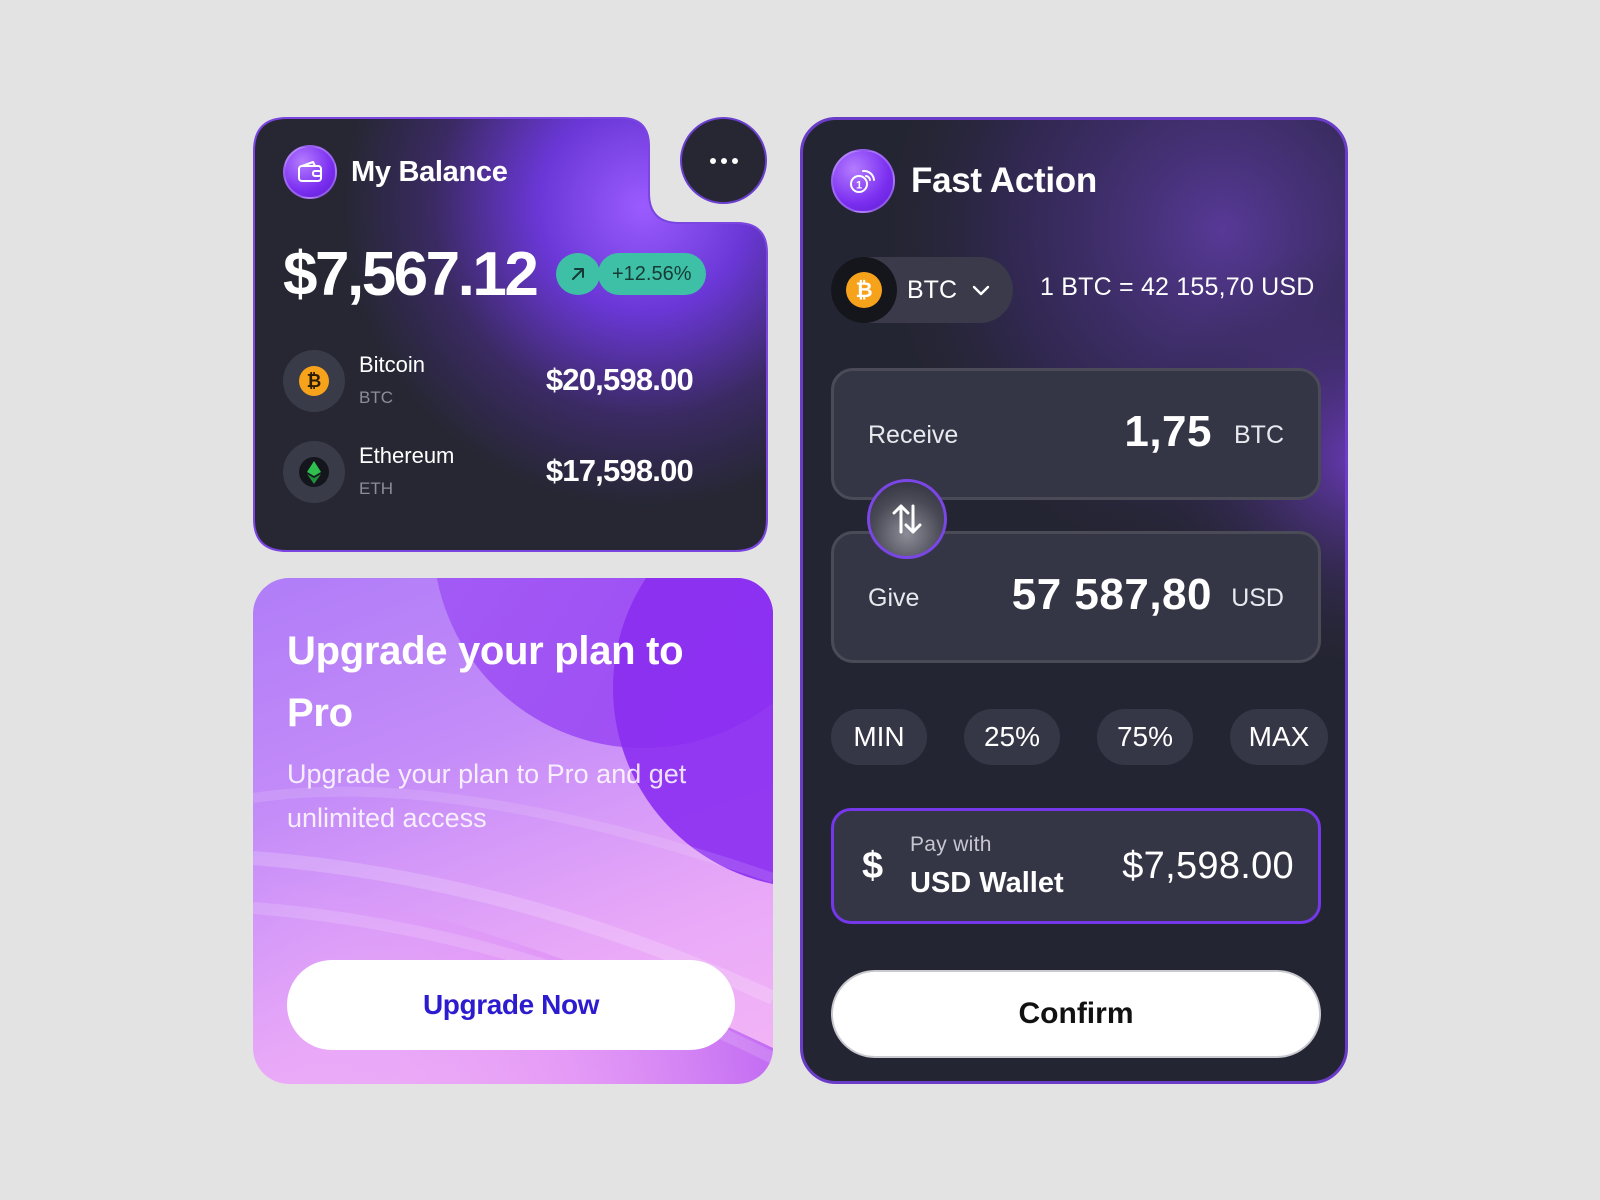 This screenshot has width=1600, height=1200. I want to click on give-currency: USD, so click(1257, 598).